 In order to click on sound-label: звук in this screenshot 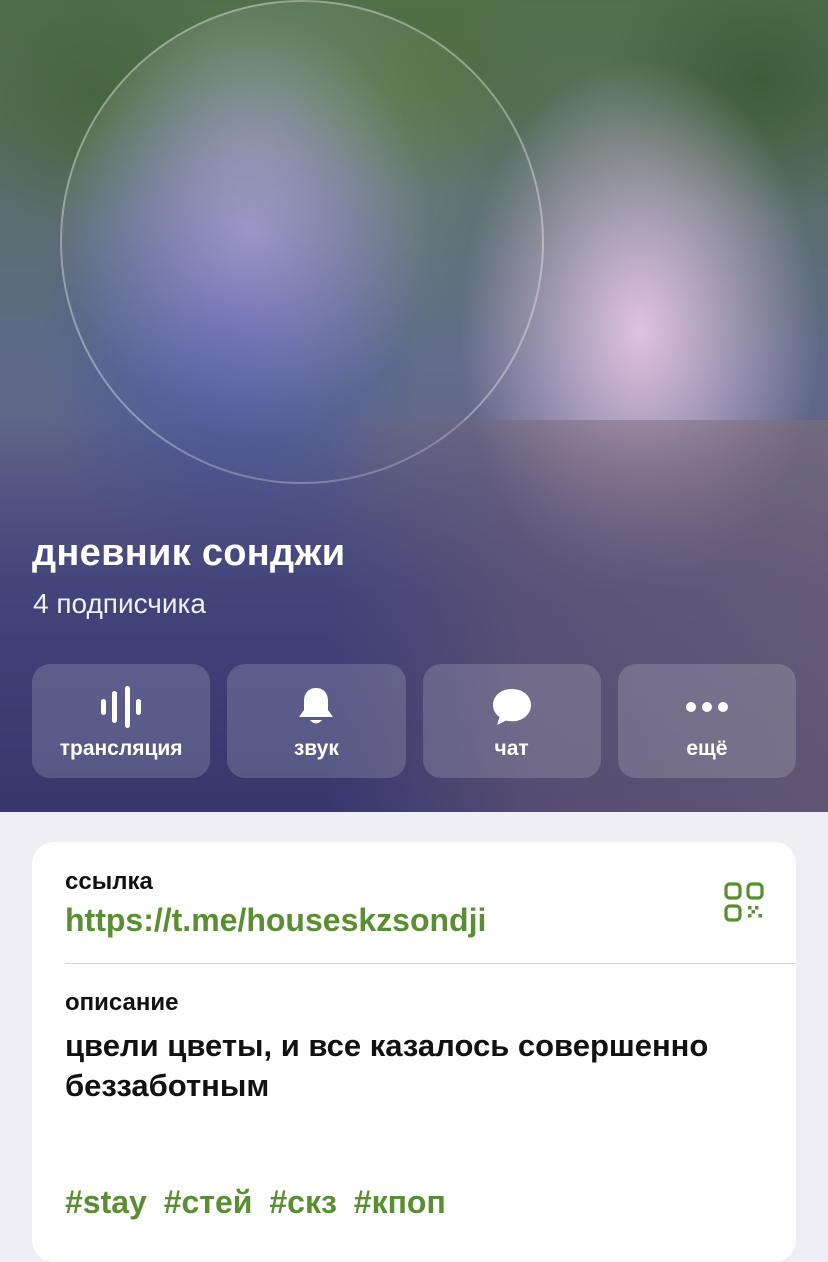, I will do `click(316, 748)`.